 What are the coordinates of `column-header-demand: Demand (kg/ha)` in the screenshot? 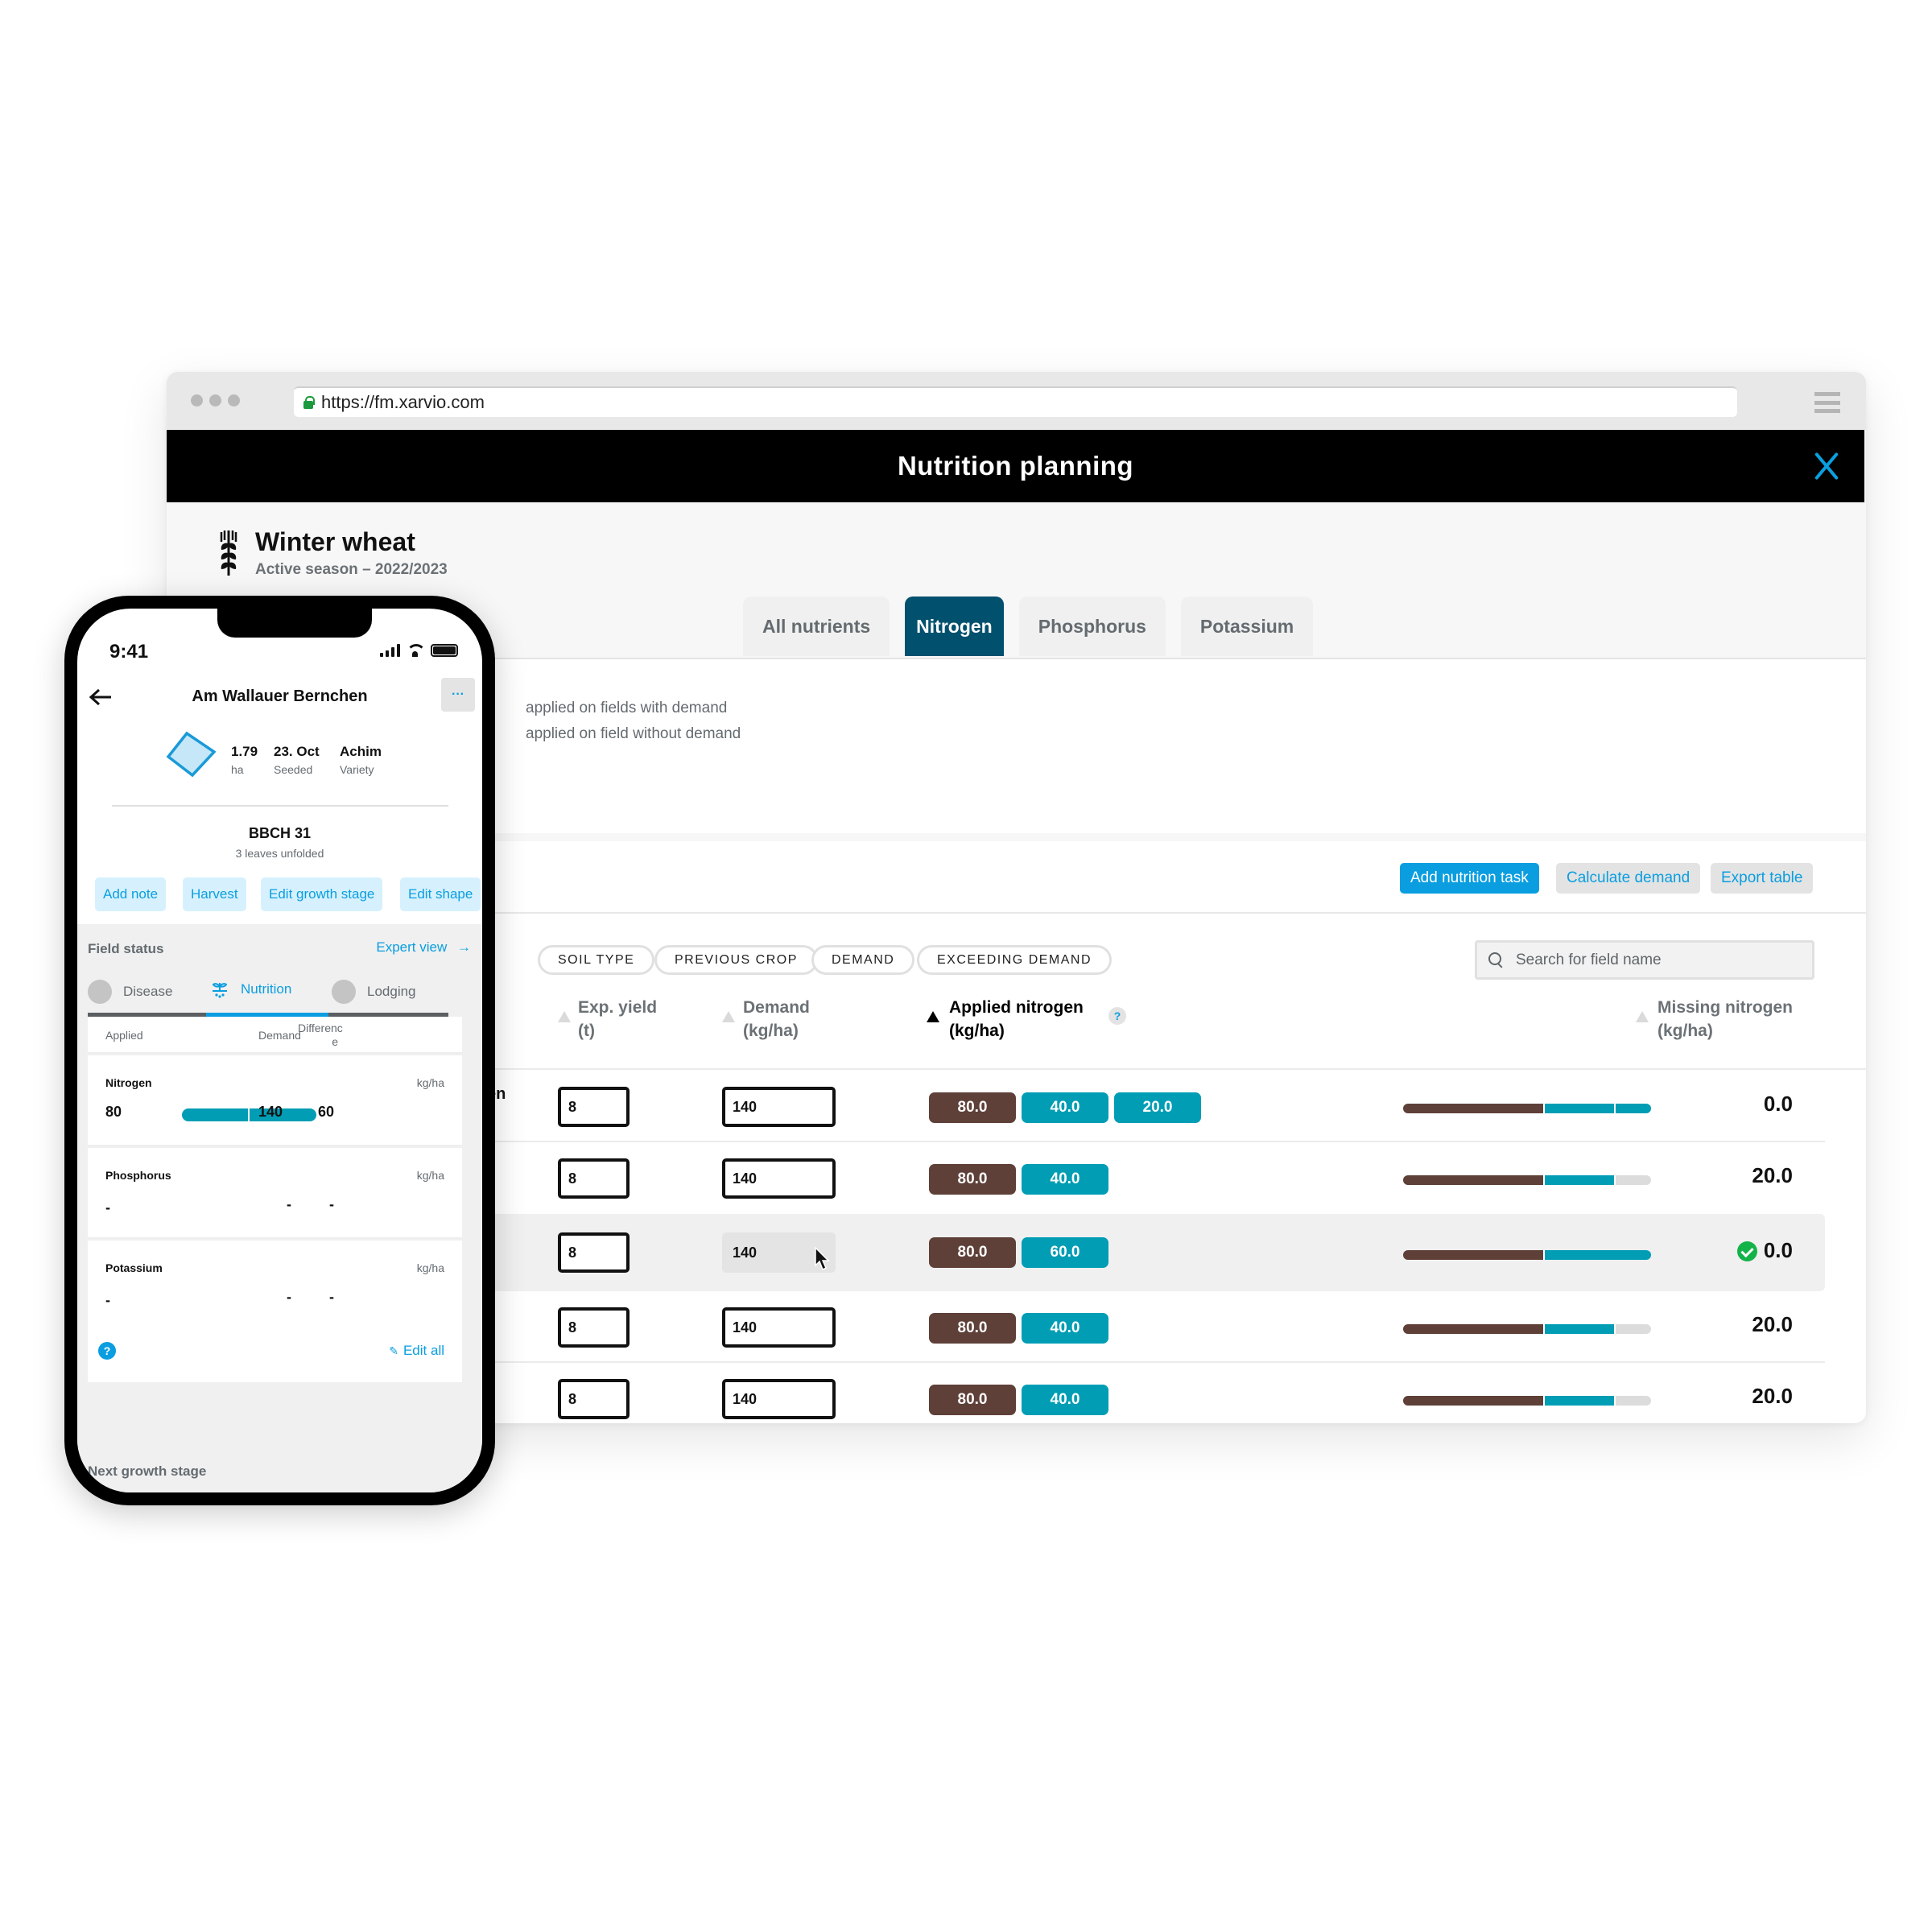 It's located at (776, 1019).